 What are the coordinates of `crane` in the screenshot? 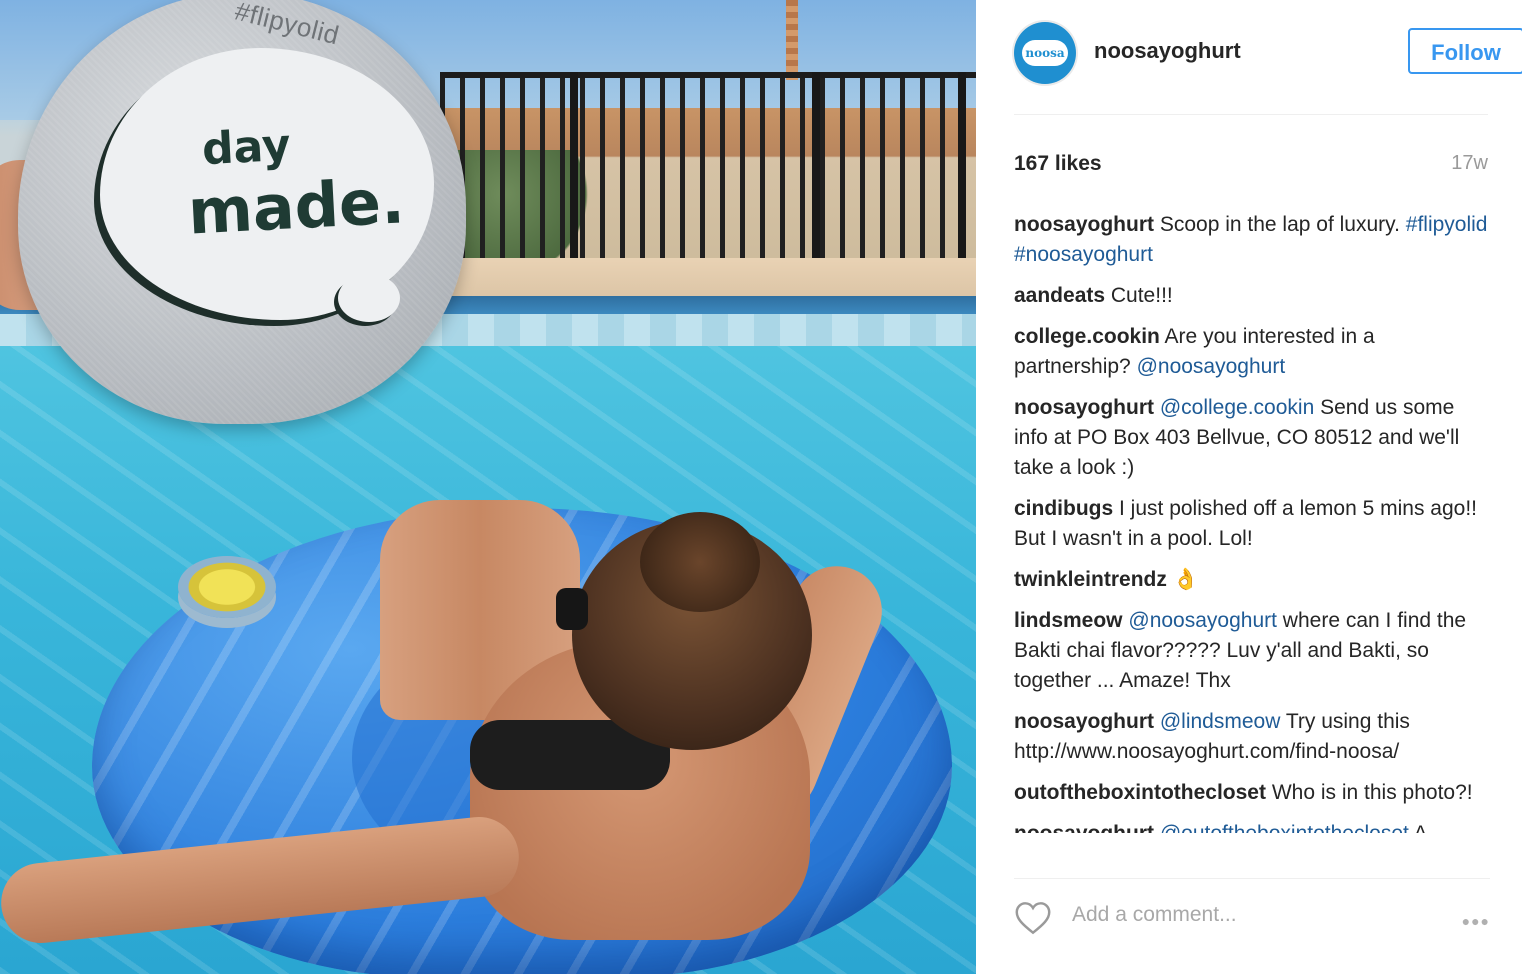 It's located at (792, 40).